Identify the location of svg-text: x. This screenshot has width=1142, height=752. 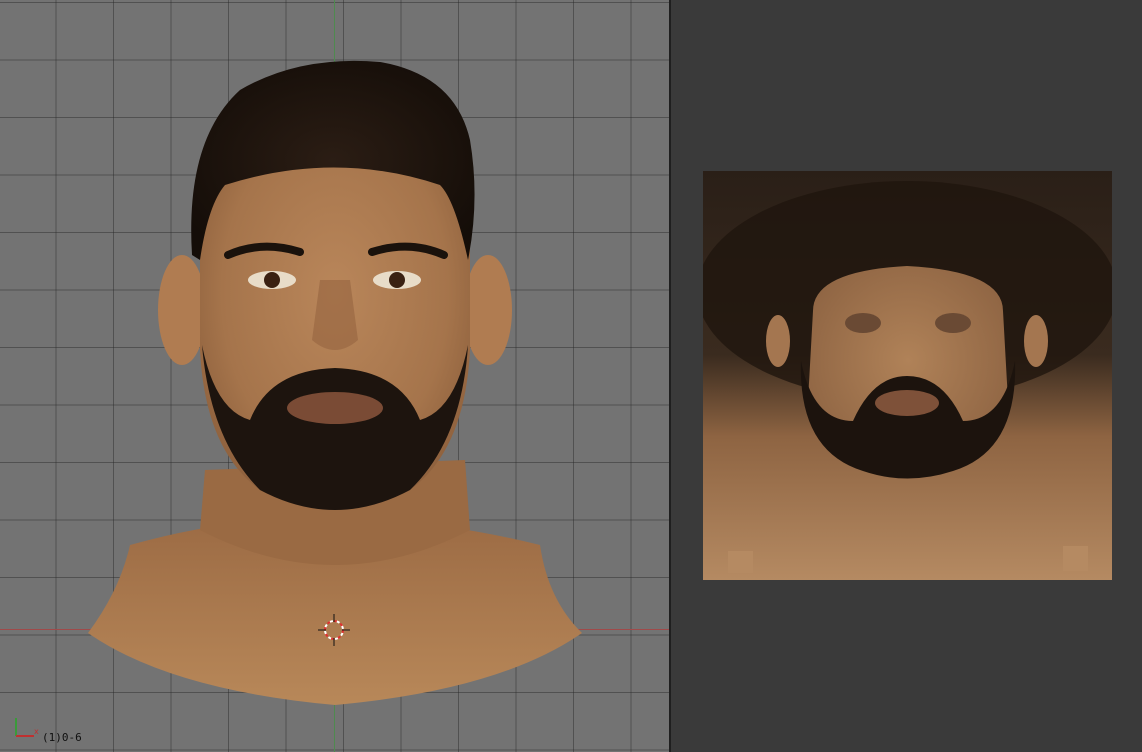
(36, 731).